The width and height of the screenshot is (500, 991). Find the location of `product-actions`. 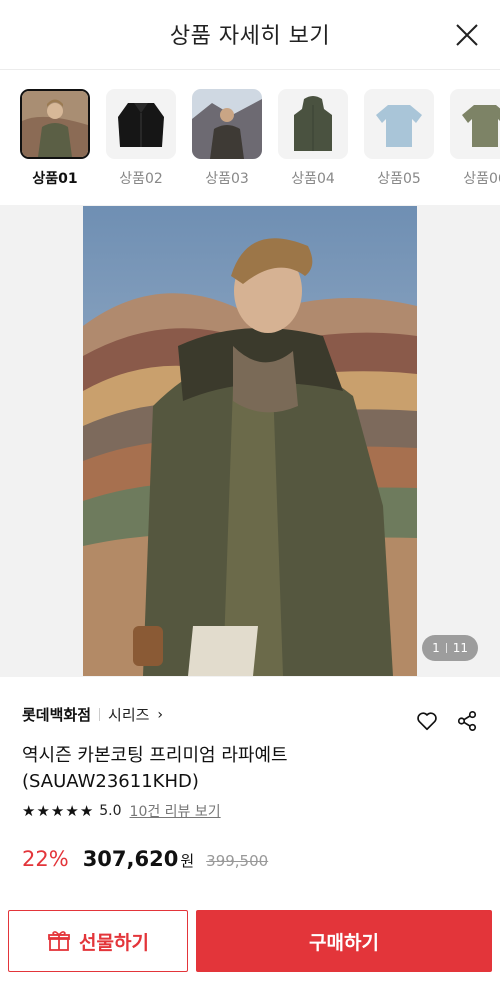

product-actions is located at coordinates (447, 721).